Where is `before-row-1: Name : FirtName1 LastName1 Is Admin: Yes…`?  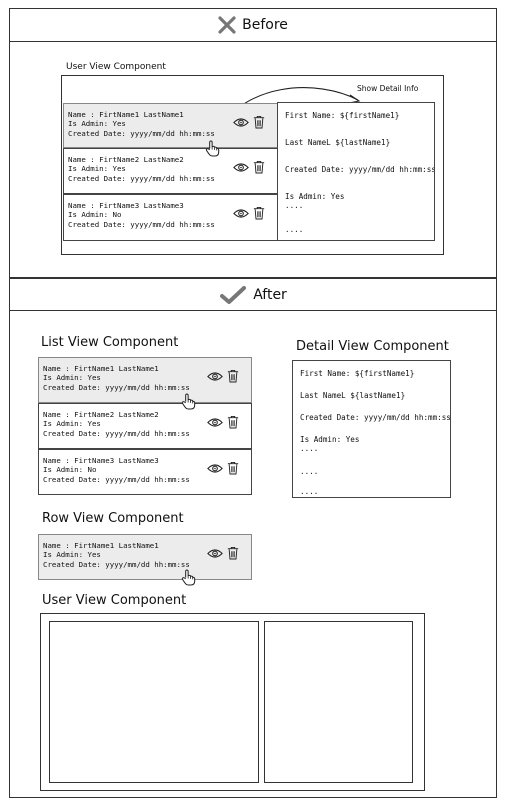
before-row-1: Name : FirtName1 LastName1 Is Admin: Yes… is located at coordinates (170, 125).